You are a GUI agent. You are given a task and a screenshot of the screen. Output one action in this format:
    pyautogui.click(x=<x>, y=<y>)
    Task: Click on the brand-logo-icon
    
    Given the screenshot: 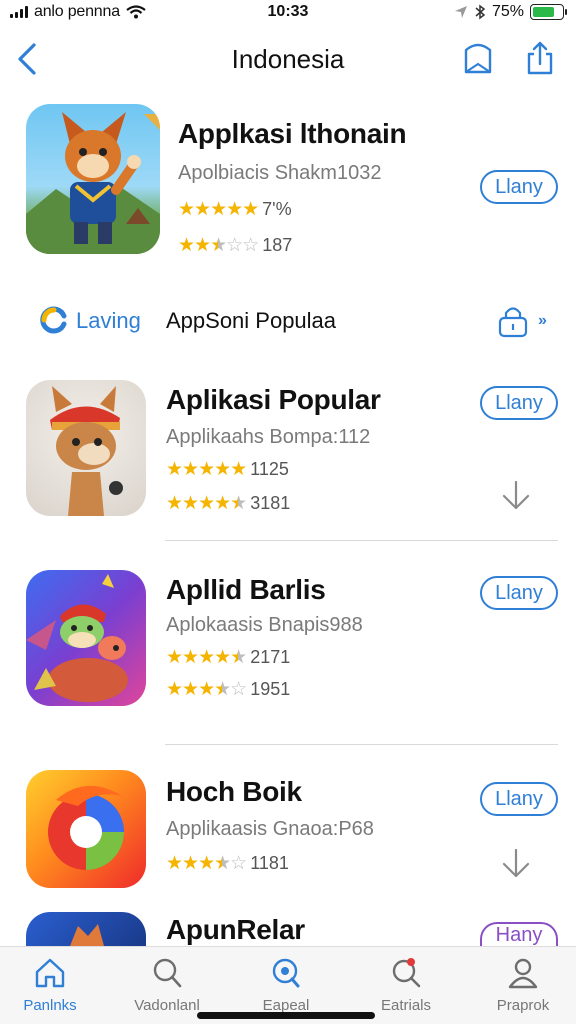 What is the action you would take?
    pyautogui.click(x=53, y=320)
    